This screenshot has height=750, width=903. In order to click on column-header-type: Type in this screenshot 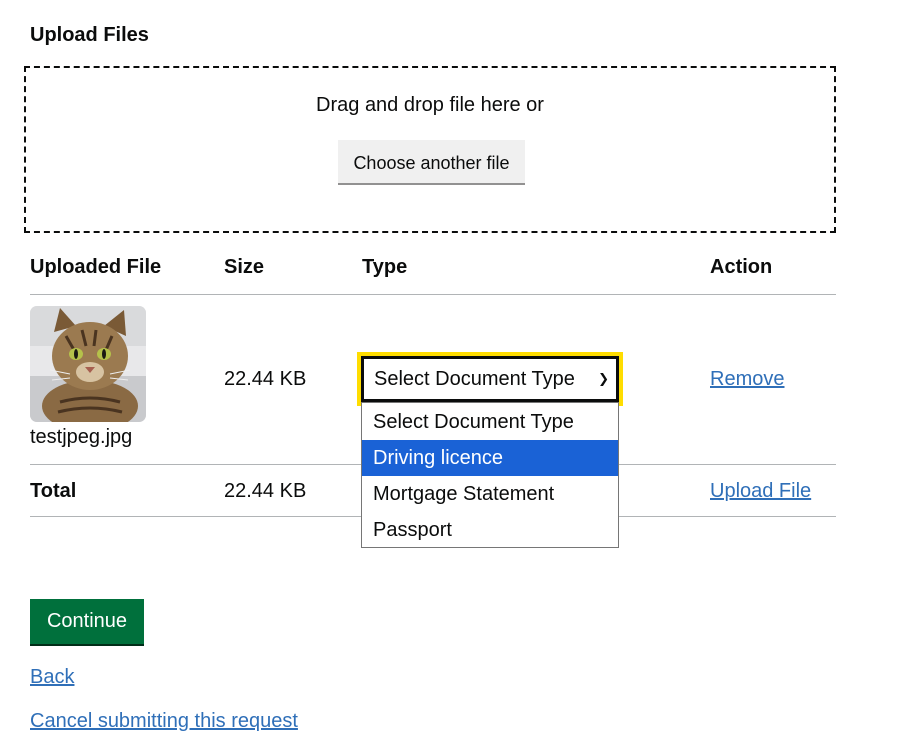, I will do `click(385, 267)`.